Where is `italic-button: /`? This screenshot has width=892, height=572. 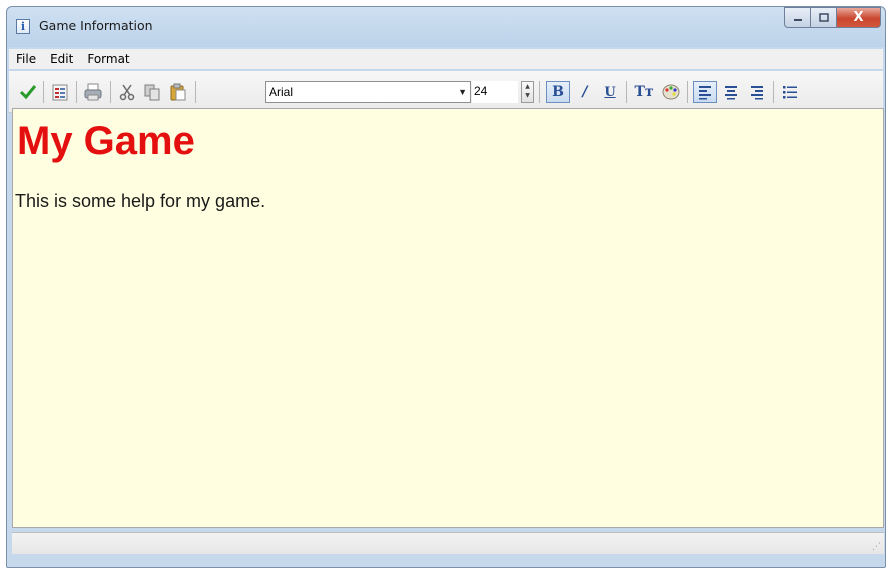 italic-button: / is located at coordinates (585, 92).